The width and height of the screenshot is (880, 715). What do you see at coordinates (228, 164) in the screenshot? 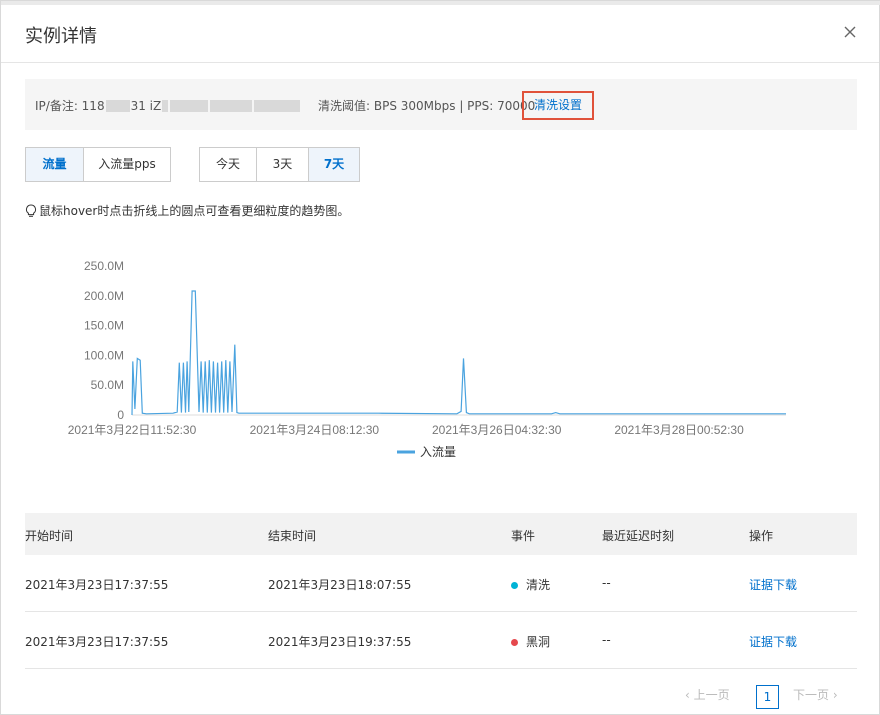
I see `tab-today: 今天` at bounding box center [228, 164].